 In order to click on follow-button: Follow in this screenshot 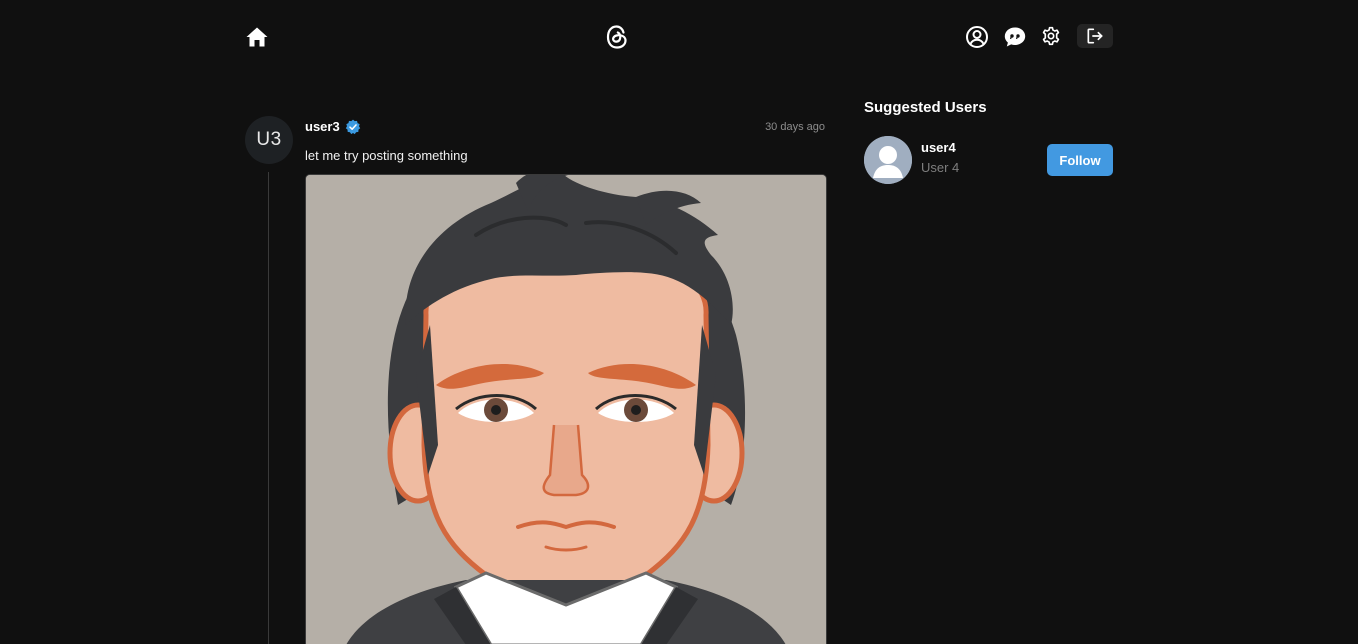, I will do `click(1080, 160)`.